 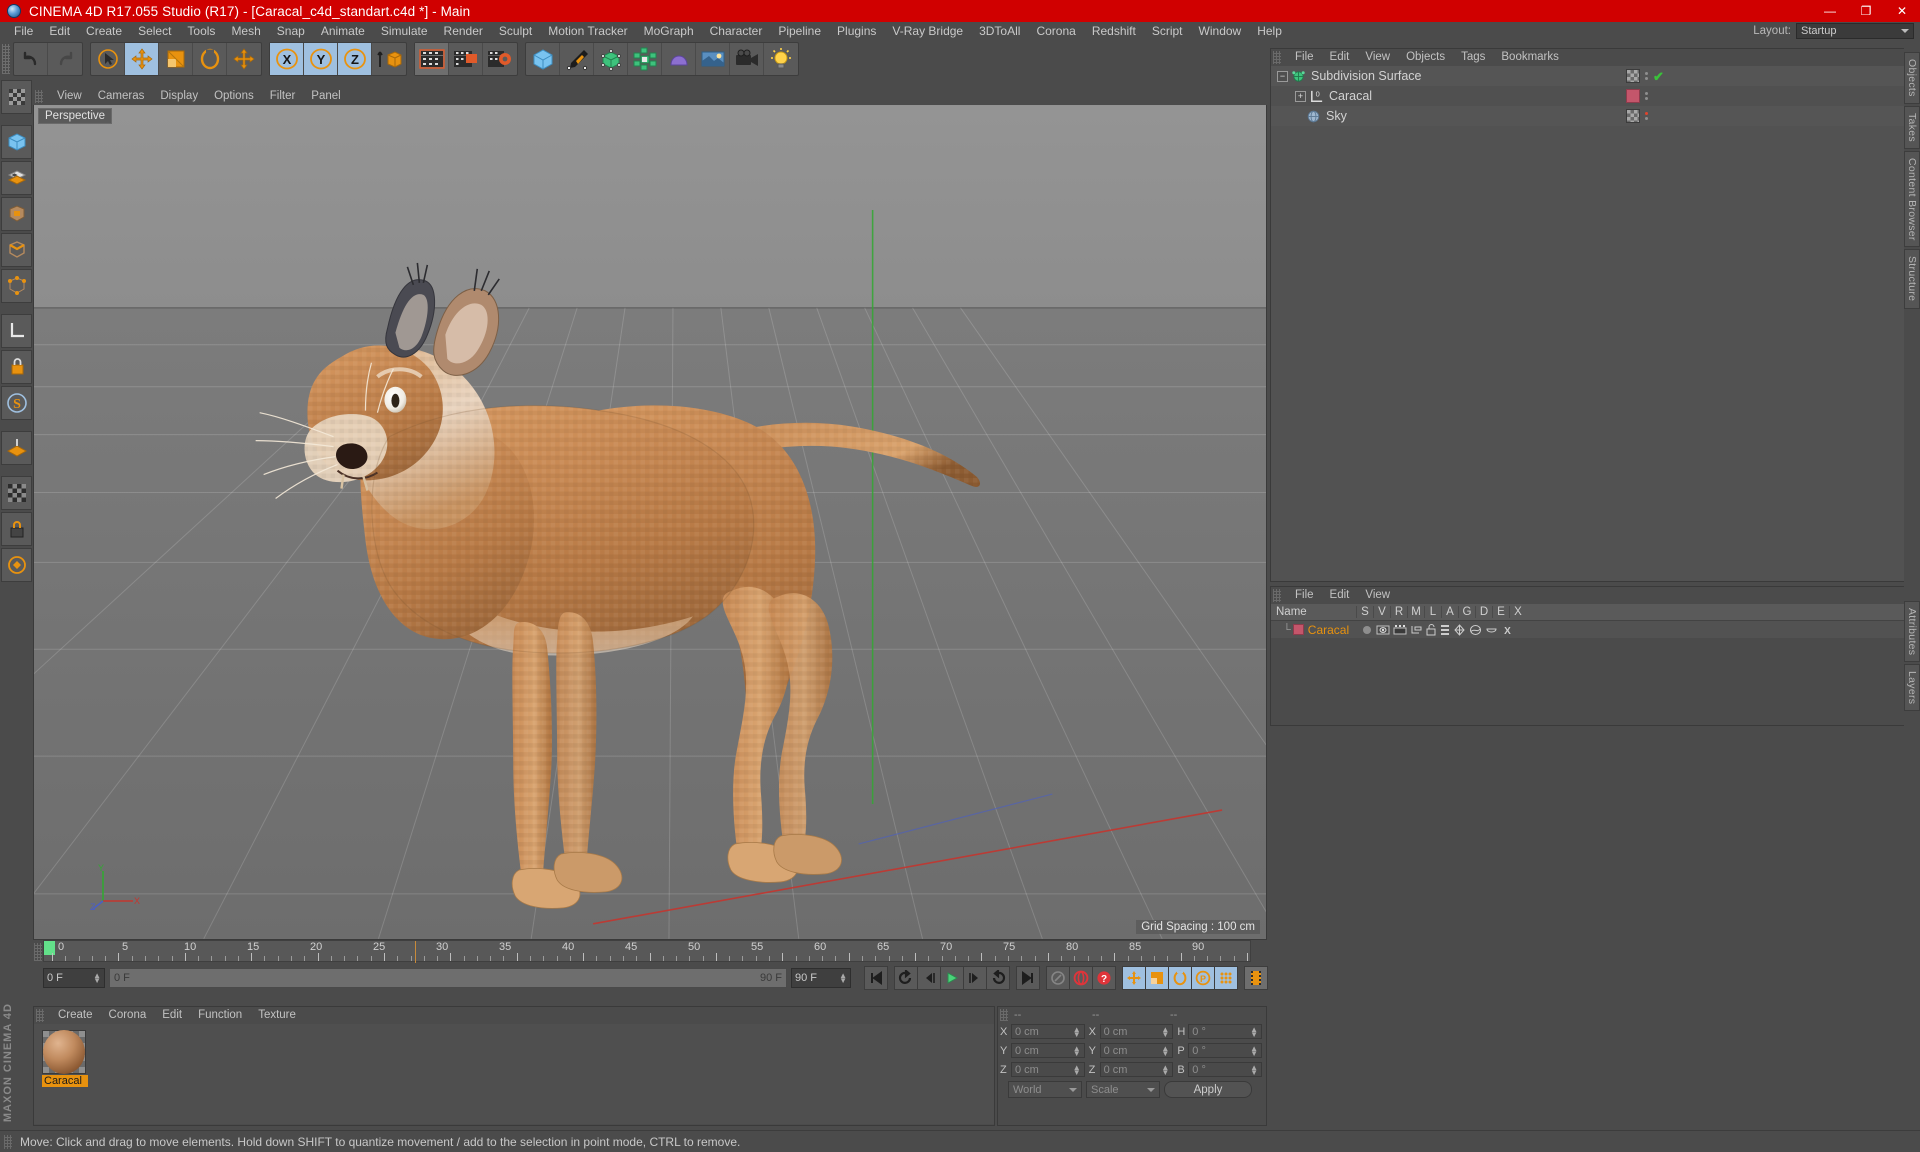 I want to click on current-frame-marker, so click(x=49, y=948).